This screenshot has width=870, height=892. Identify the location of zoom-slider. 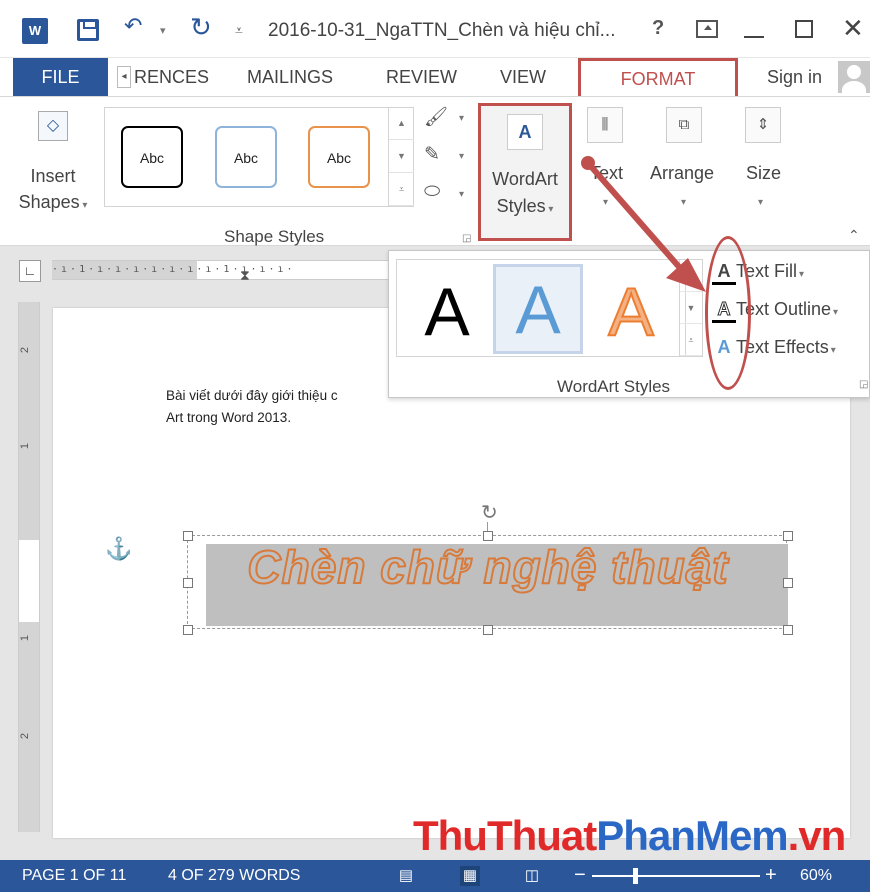
(676, 876).